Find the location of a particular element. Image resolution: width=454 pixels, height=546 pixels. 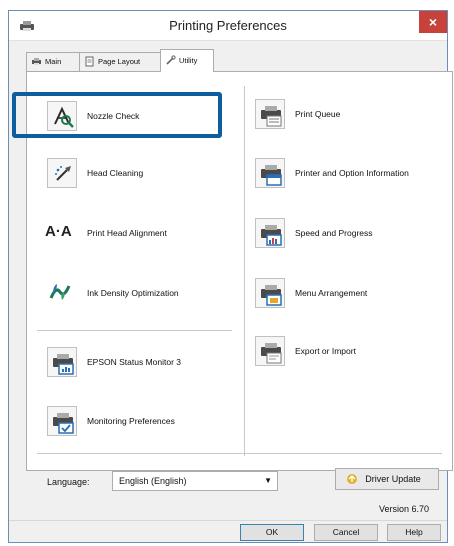

printer-option-info-item: Printer and Option Information is located at coordinates (352, 176).